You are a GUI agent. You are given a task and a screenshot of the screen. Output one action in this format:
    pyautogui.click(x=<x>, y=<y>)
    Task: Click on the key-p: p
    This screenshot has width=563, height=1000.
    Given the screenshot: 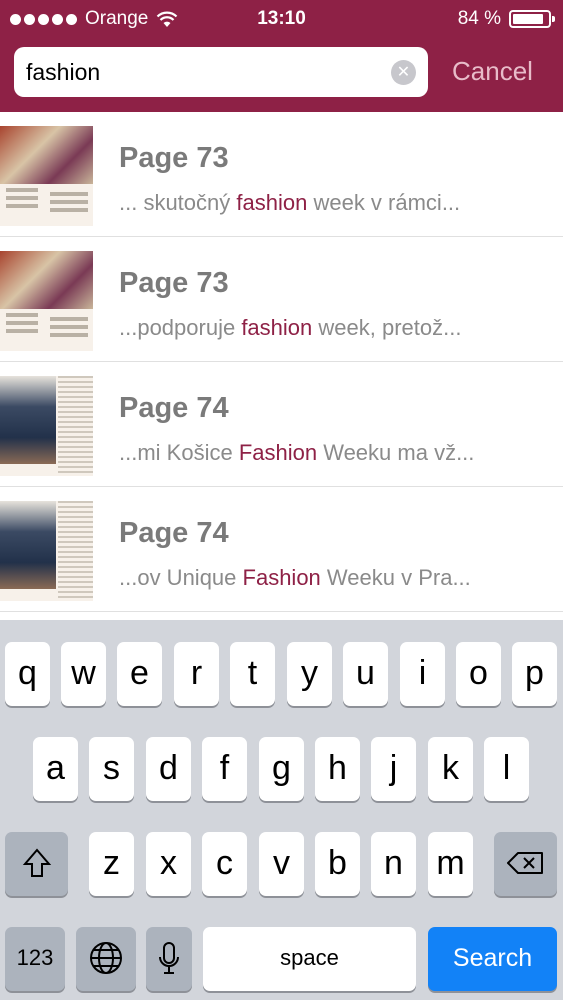 What is the action you would take?
    pyautogui.click(x=534, y=674)
    